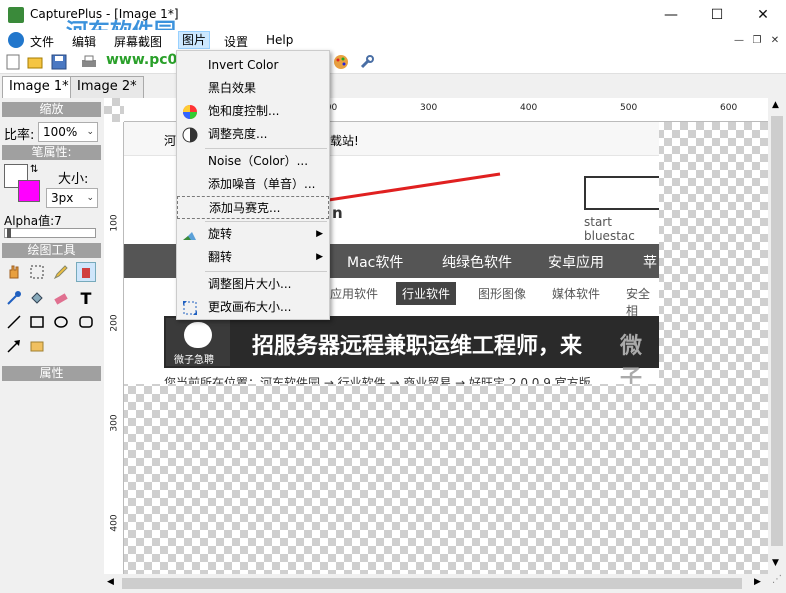  I want to click on app-icon, so click(16, 15).